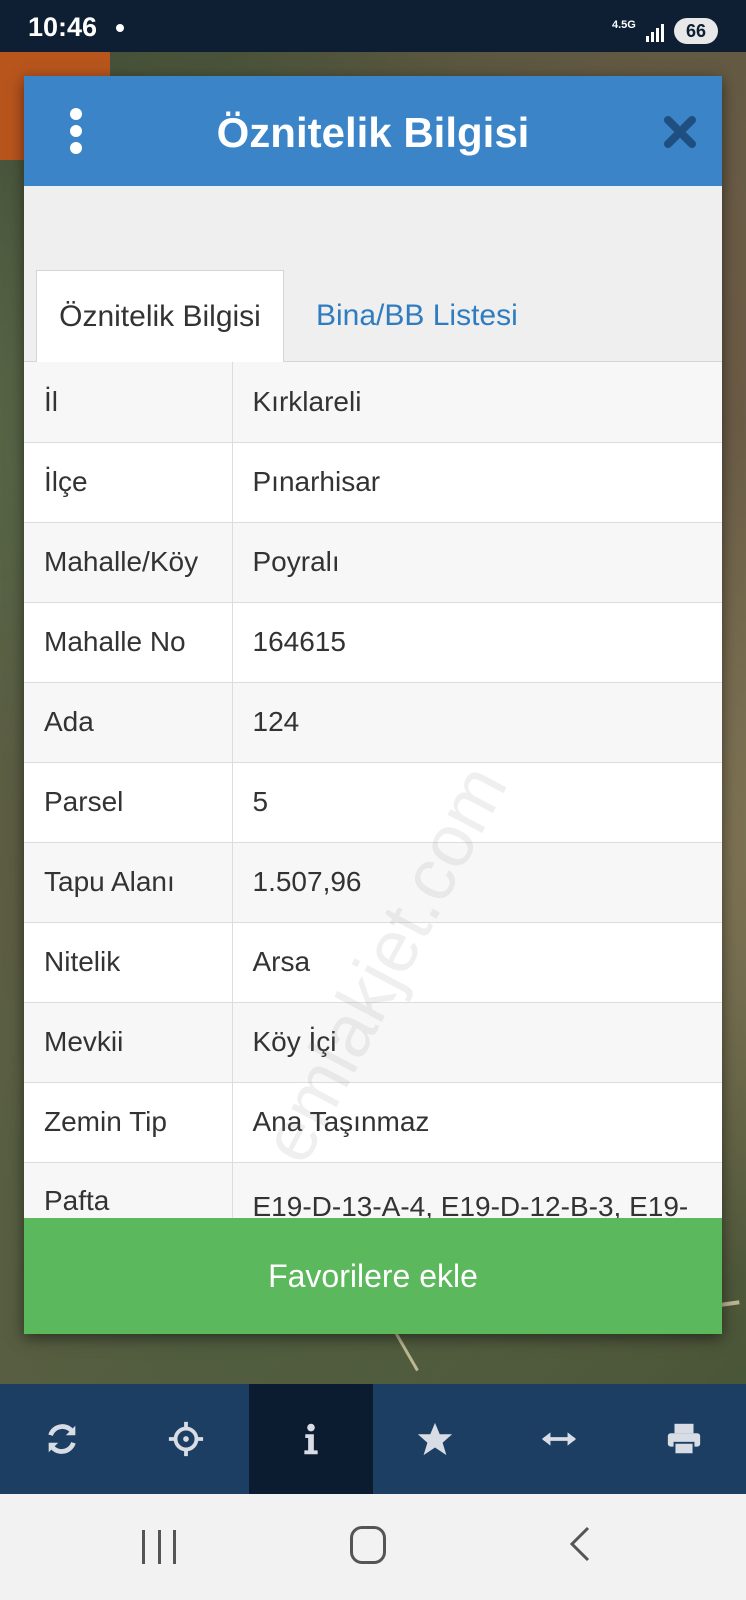 Image resolution: width=746 pixels, height=1600 pixels. Describe the element at coordinates (341, 1121) in the screenshot. I see `row-value: Ana Taşınmaz` at that location.